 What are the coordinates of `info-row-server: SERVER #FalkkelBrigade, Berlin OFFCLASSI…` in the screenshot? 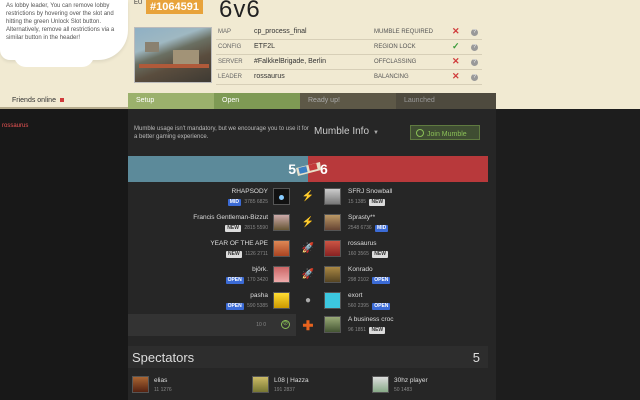 It's located at (349, 62).